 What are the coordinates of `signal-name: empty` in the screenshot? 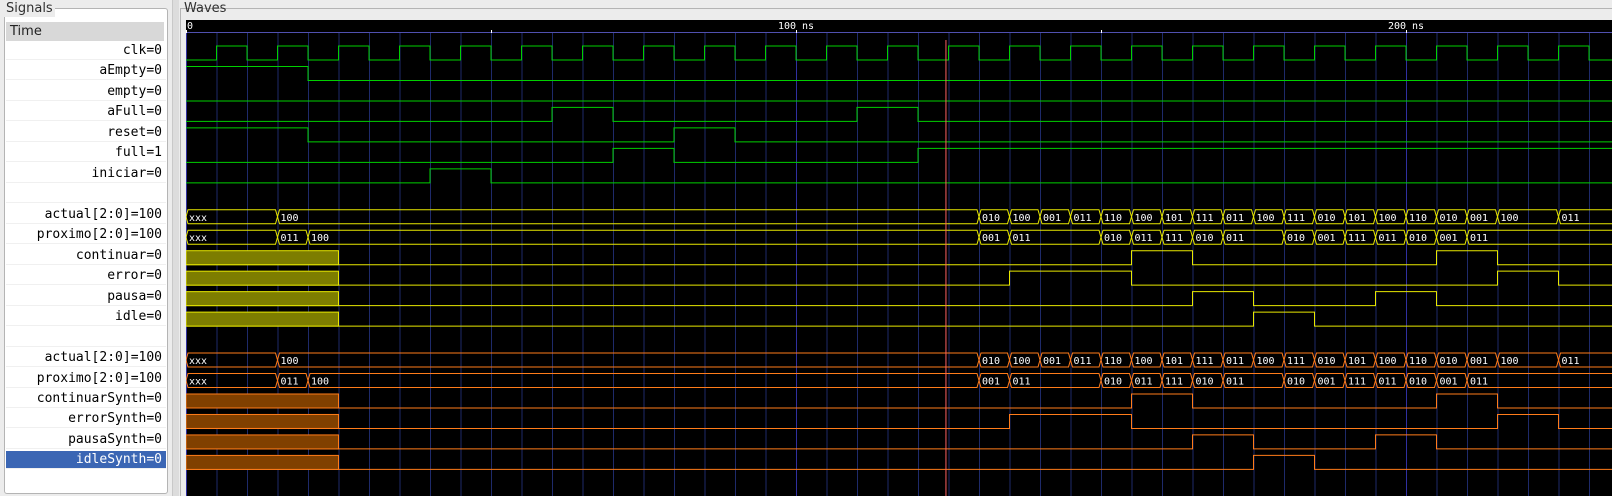 It's located at (127, 91).